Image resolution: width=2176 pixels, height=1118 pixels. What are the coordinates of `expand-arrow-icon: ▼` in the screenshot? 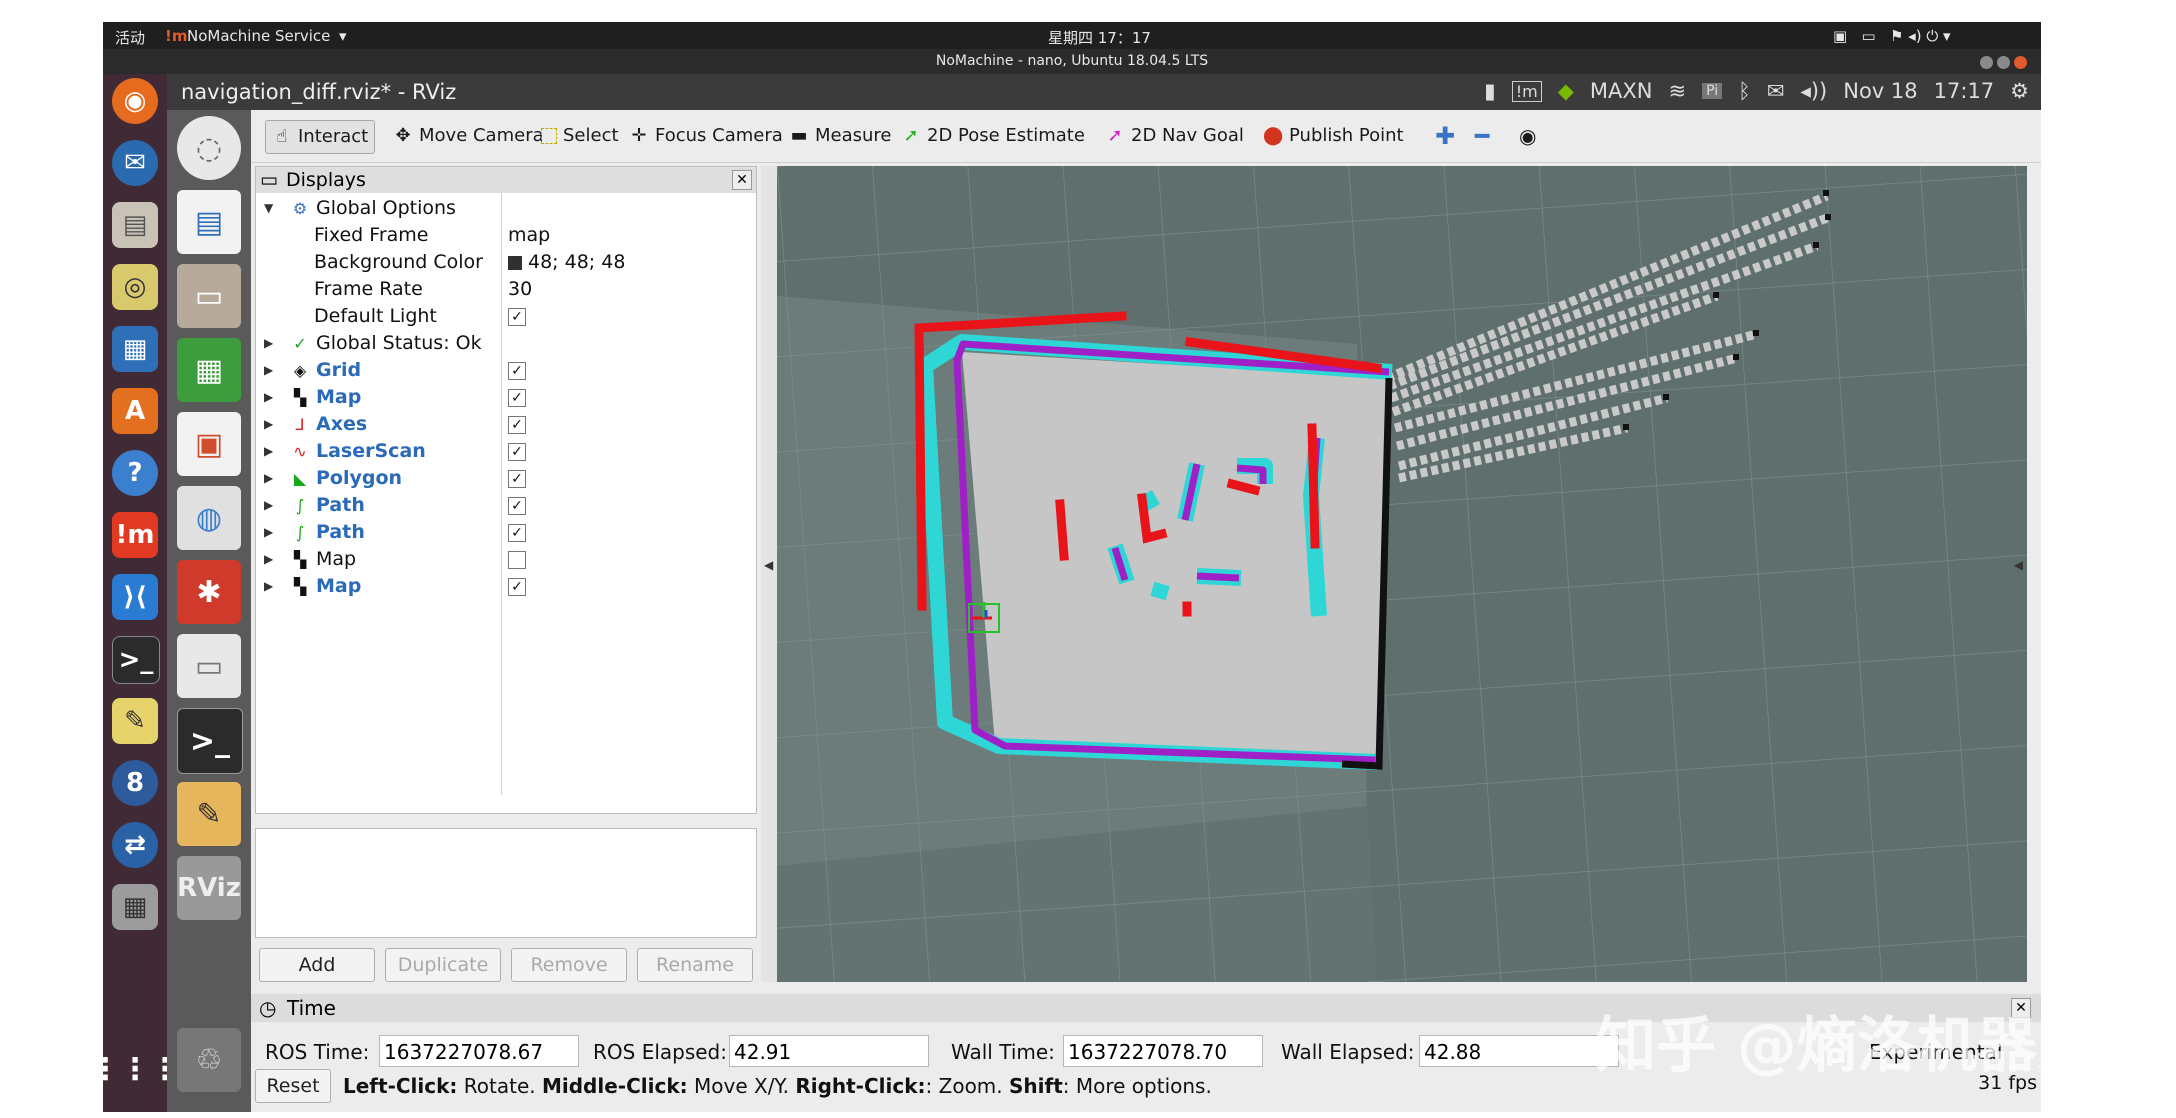 It's located at (268, 208).